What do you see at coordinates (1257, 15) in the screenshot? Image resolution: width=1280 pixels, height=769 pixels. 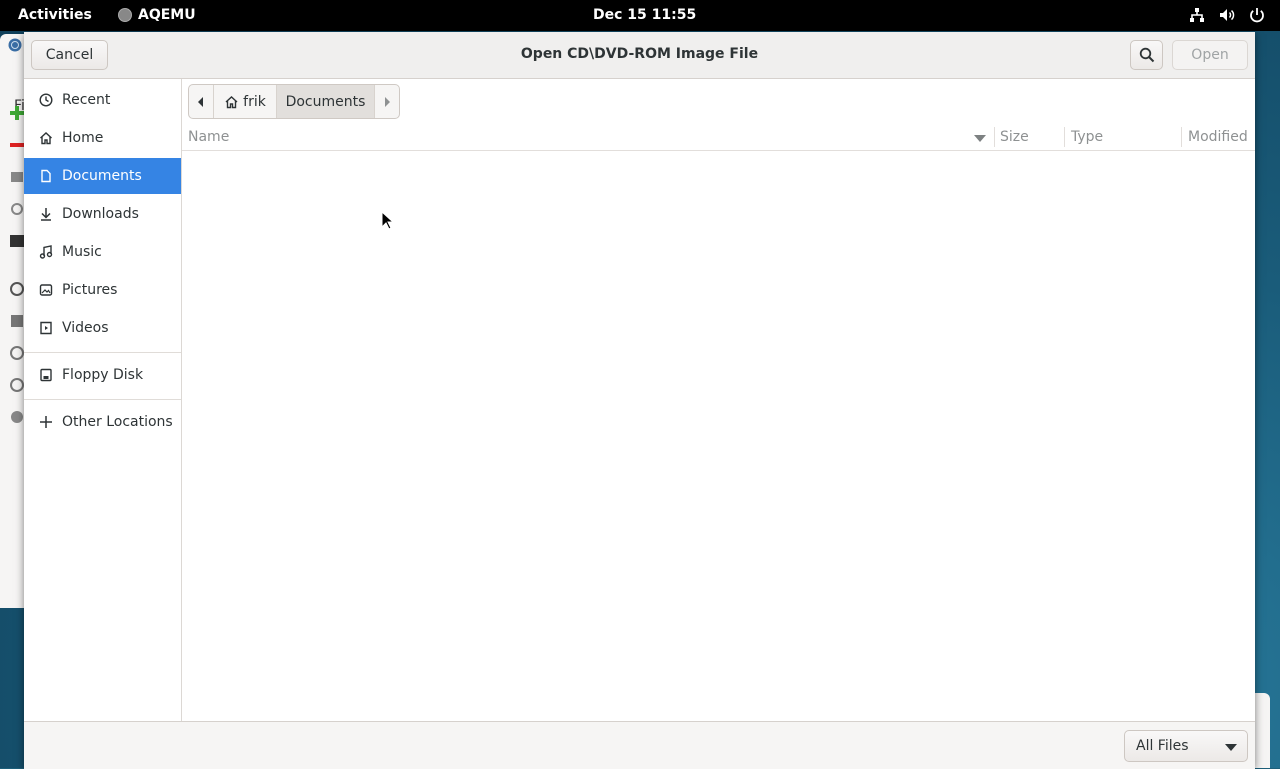 I see `power-icon` at bounding box center [1257, 15].